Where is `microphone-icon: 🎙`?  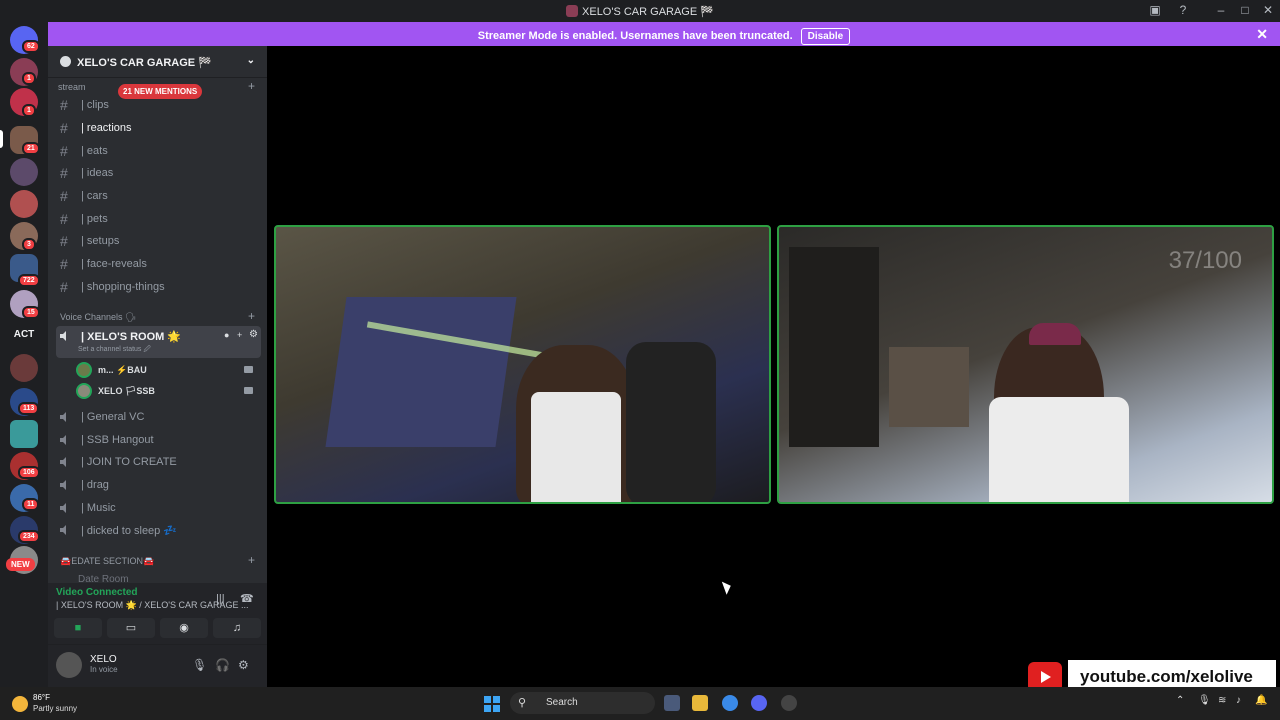 microphone-icon: 🎙 is located at coordinates (199, 665).